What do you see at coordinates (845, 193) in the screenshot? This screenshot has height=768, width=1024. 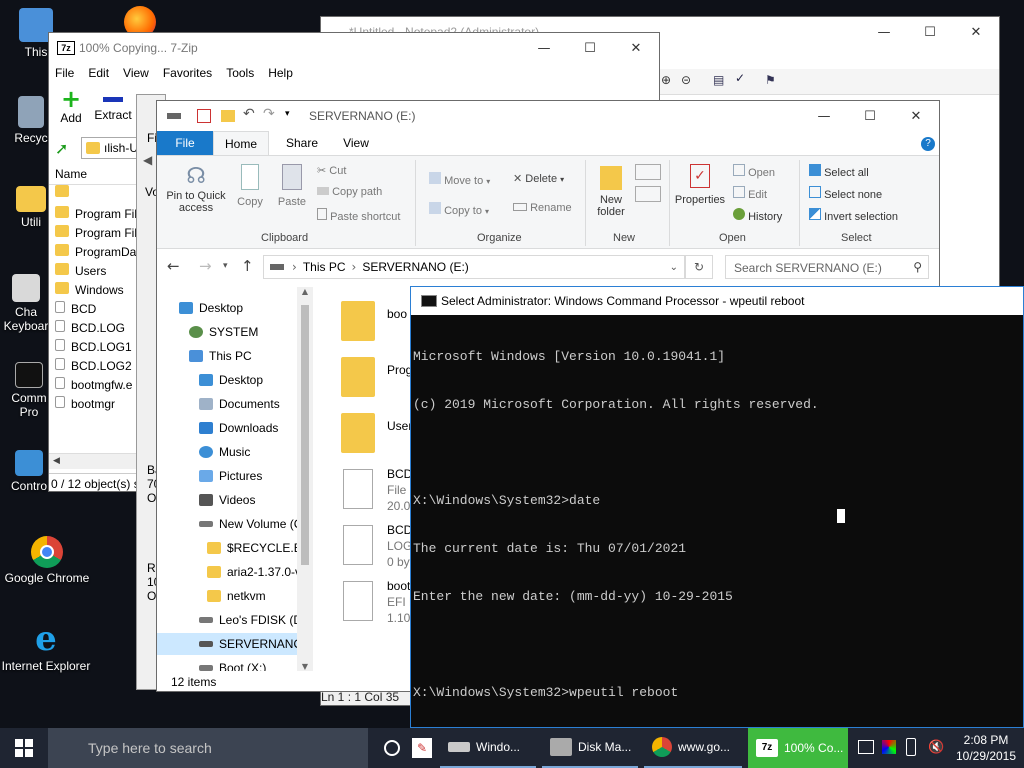 I see `select-none-button: Select none` at bounding box center [845, 193].